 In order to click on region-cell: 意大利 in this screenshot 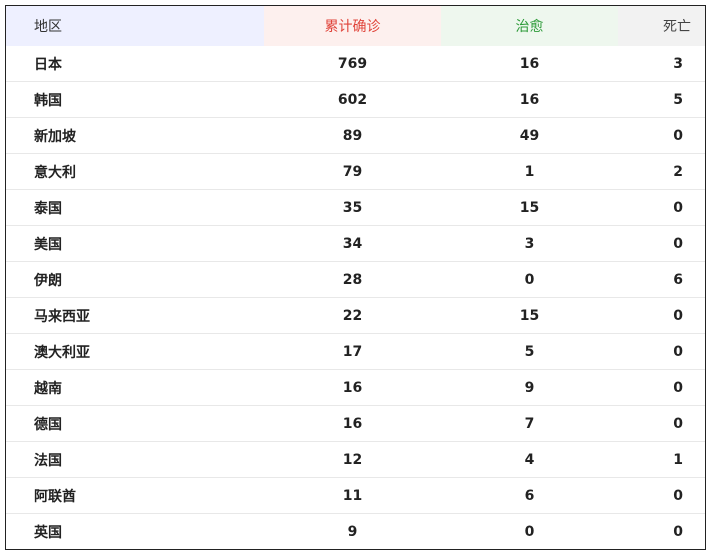, I will do `click(135, 171)`.